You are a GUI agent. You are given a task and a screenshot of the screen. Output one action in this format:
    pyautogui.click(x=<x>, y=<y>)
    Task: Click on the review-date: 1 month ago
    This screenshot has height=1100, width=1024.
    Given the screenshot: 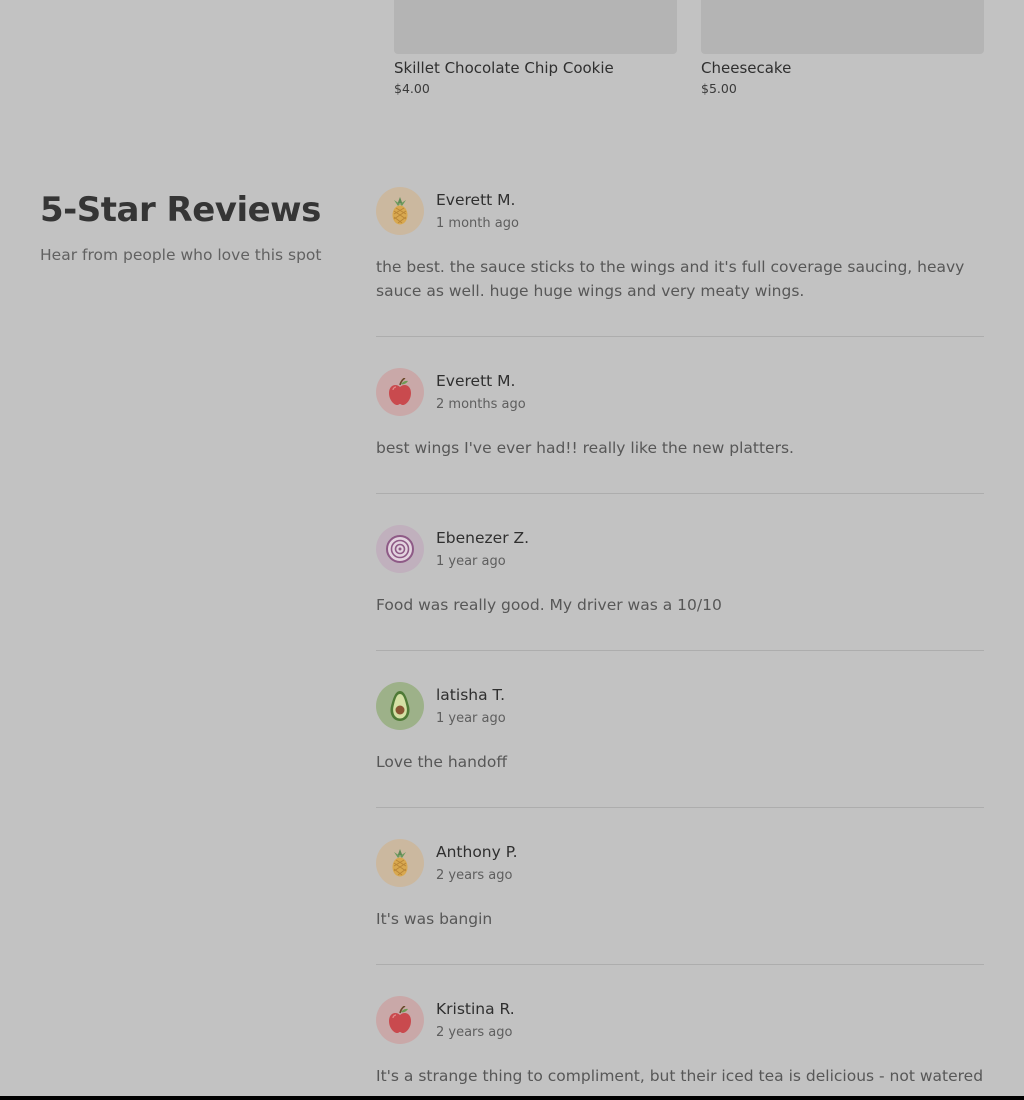 What is the action you would take?
    pyautogui.click(x=477, y=223)
    